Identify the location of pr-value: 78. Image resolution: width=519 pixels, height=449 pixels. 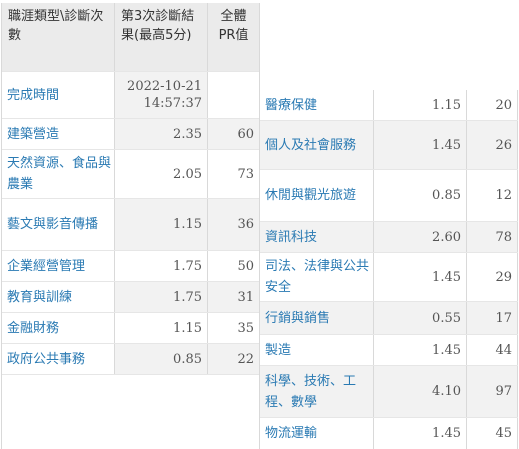
(492, 237).